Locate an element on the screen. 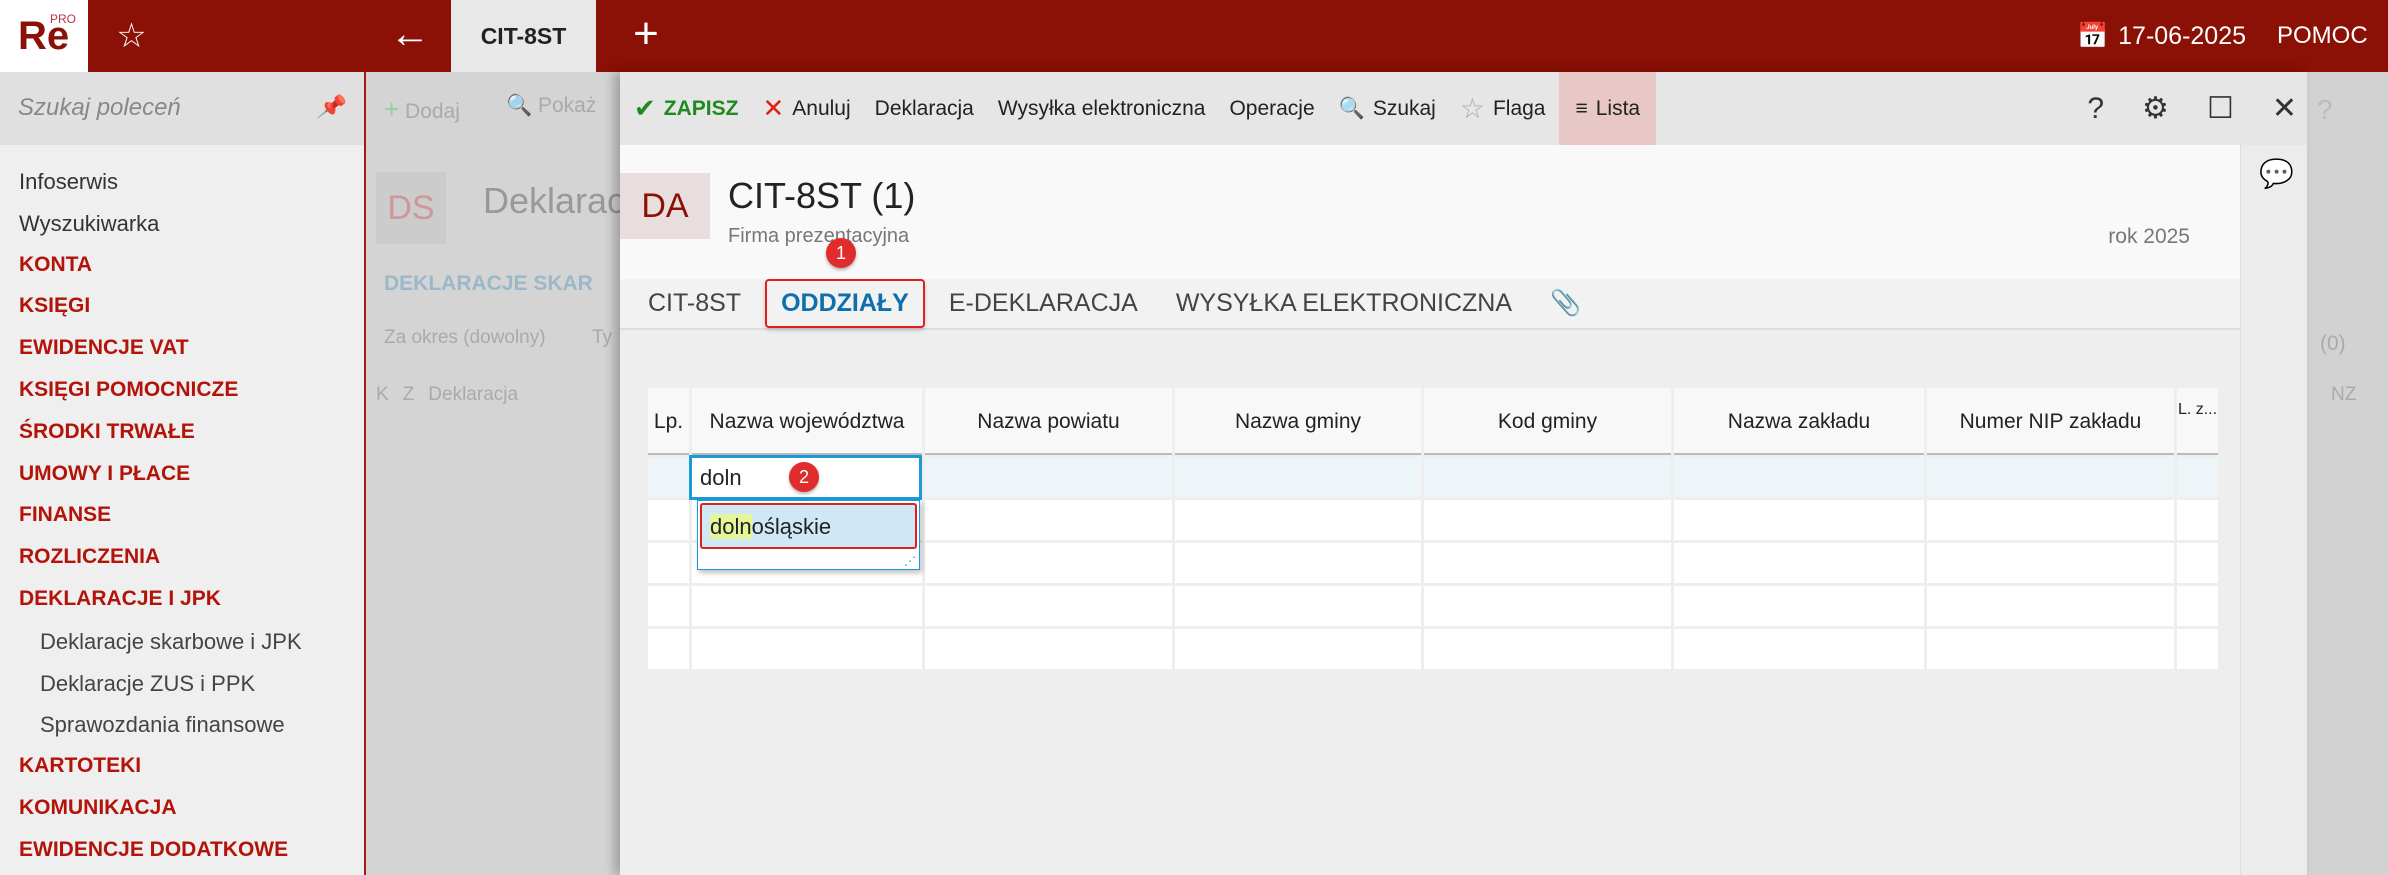 The height and width of the screenshot is (875, 2388). new-tab-plus-icon: + is located at coordinates (646, 36).